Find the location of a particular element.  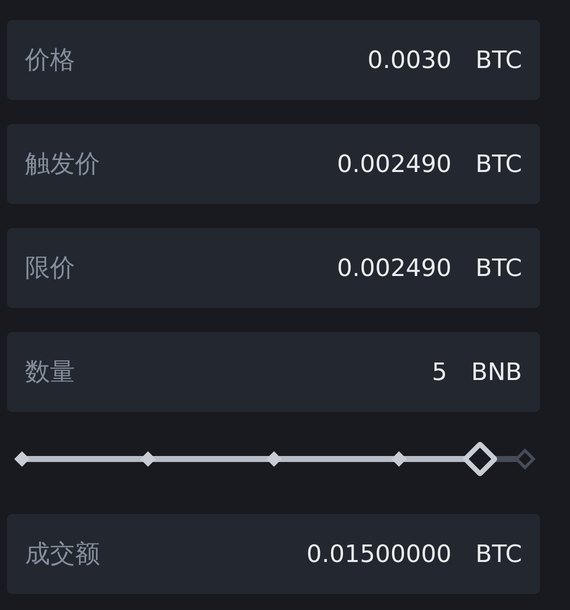

input-field: 限价 0.002490 BTC is located at coordinates (273, 268).